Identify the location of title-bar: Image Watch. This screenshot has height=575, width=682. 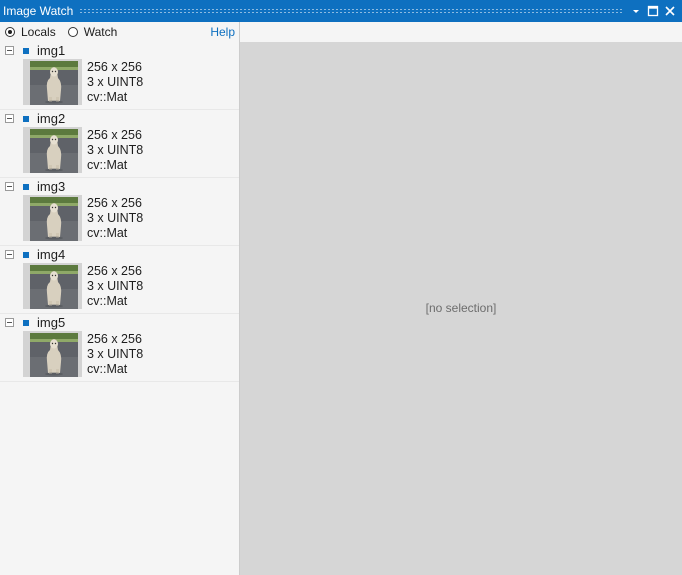
(341, 11).